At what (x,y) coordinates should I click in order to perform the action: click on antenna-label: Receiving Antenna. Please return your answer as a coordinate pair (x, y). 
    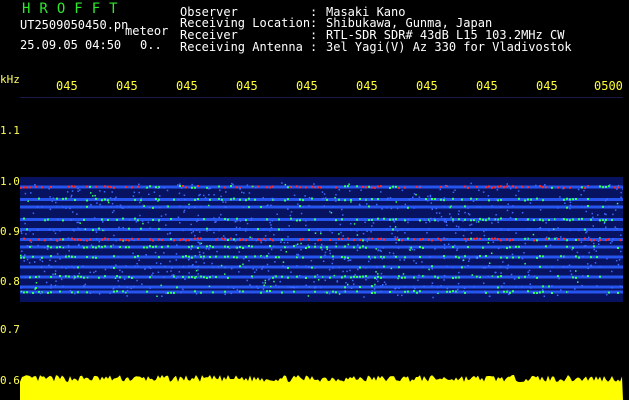
    Looking at the image, I should click on (241, 47).